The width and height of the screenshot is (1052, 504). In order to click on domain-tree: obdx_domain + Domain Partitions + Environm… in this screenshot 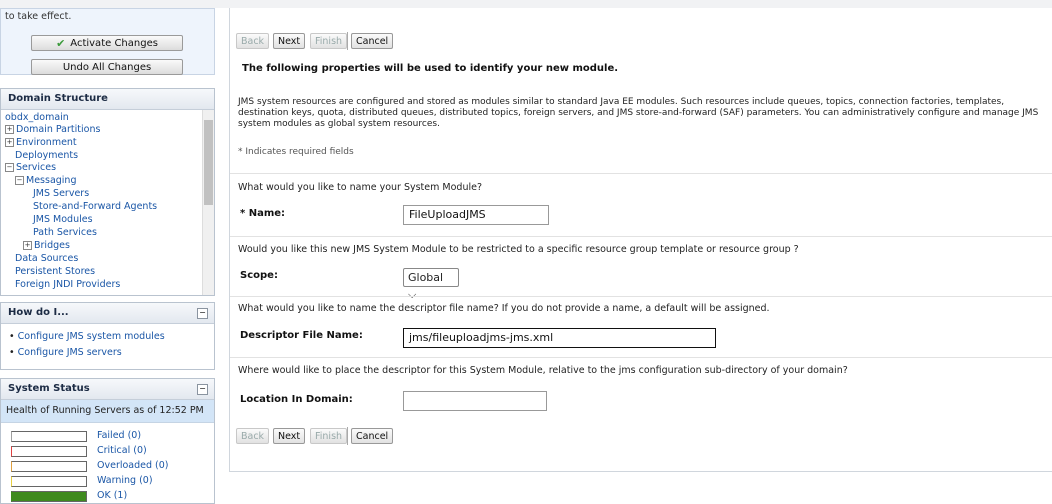, I will do `click(107, 202)`.